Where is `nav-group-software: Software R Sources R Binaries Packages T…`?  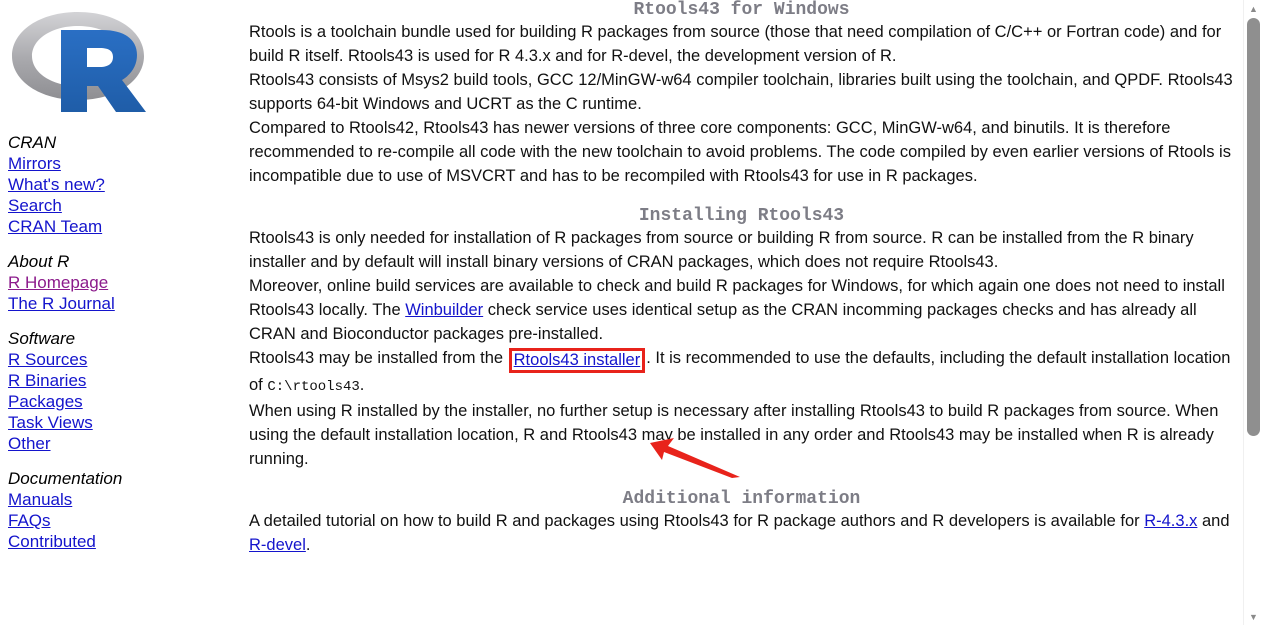 nav-group-software: Software R Sources R Binaries Packages T… is located at coordinates (120, 391).